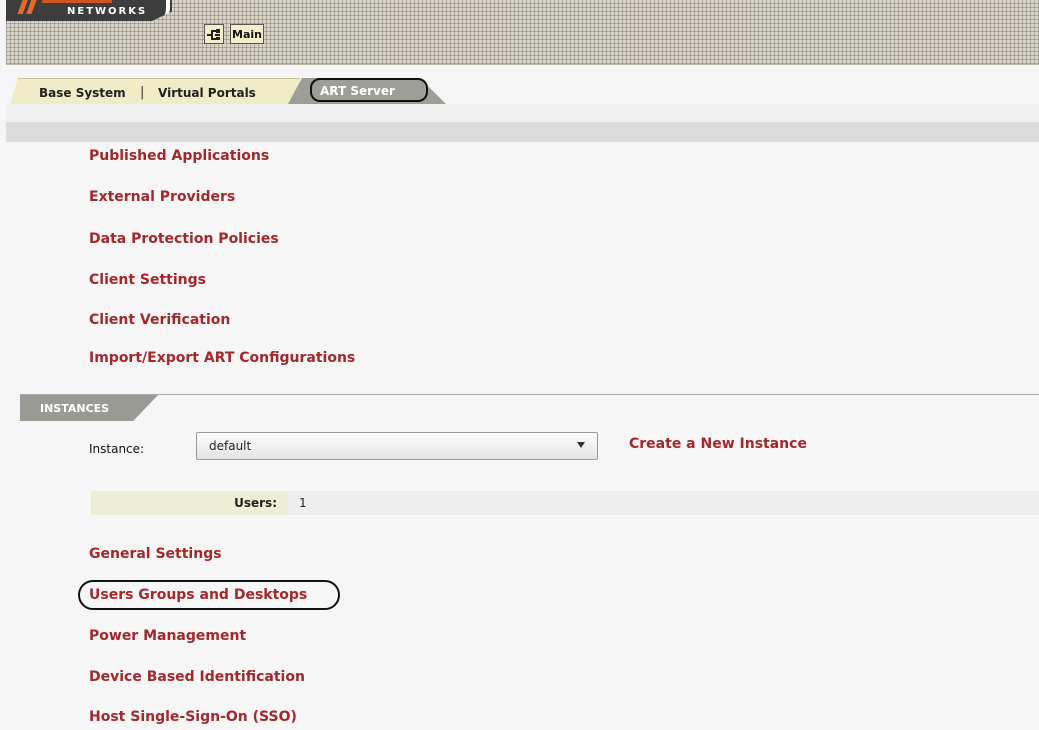 The image size is (1039, 730). I want to click on content-header-strip, so click(522, 132).